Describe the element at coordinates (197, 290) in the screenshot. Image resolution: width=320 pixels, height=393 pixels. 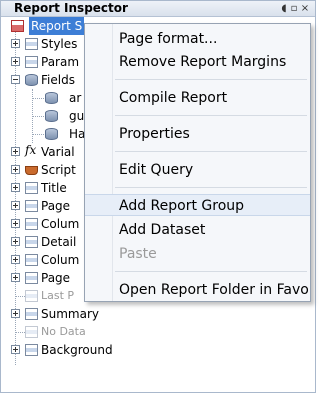
I see `menu-item-open-report-folder: Open Report Folder in Favori` at that location.